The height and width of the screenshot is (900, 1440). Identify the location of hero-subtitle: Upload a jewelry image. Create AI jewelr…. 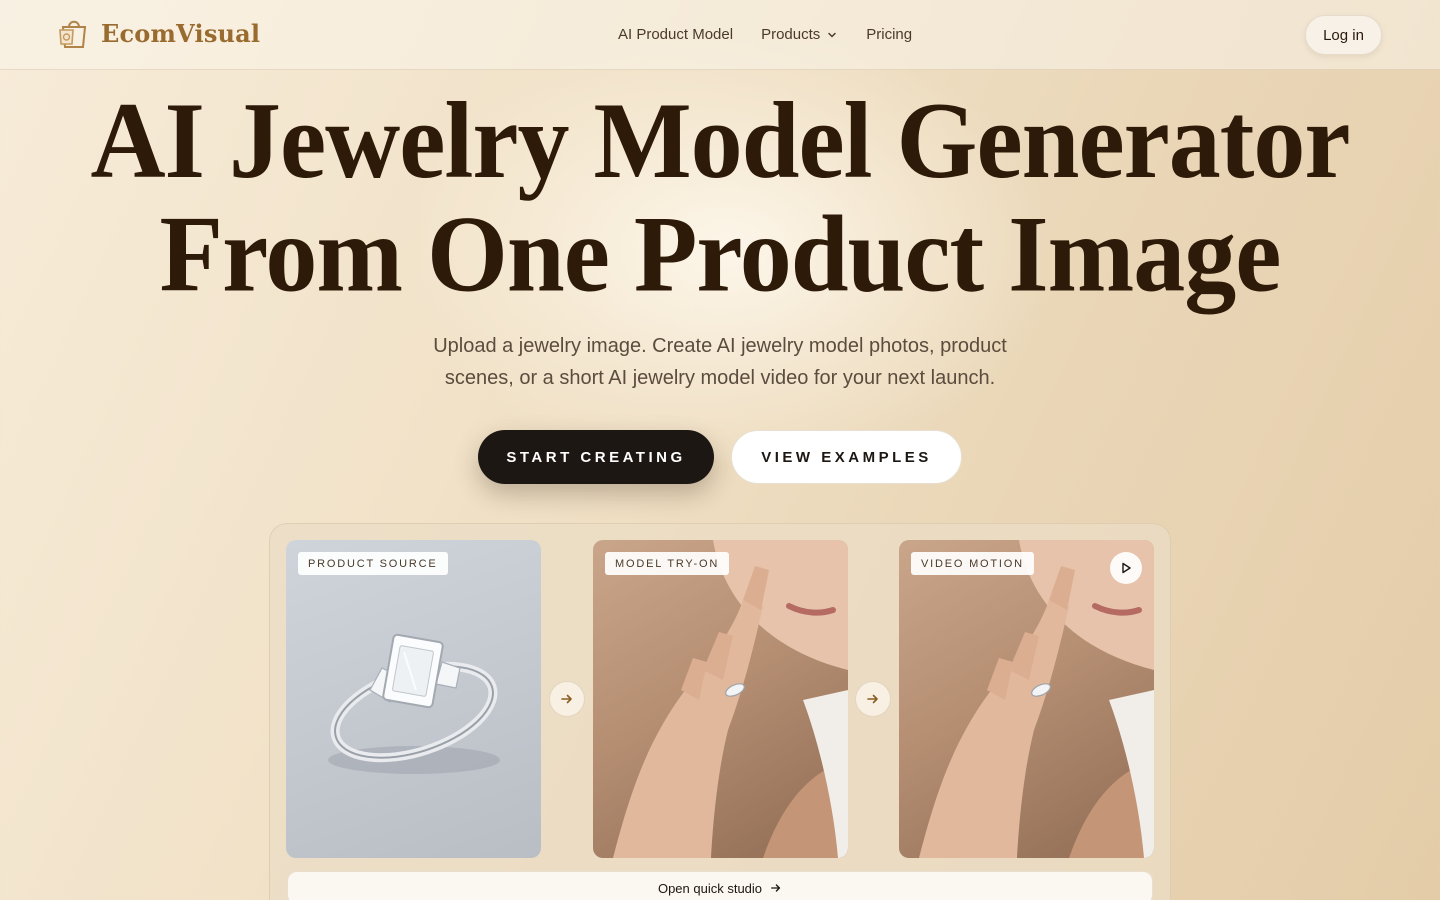
(720, 362).